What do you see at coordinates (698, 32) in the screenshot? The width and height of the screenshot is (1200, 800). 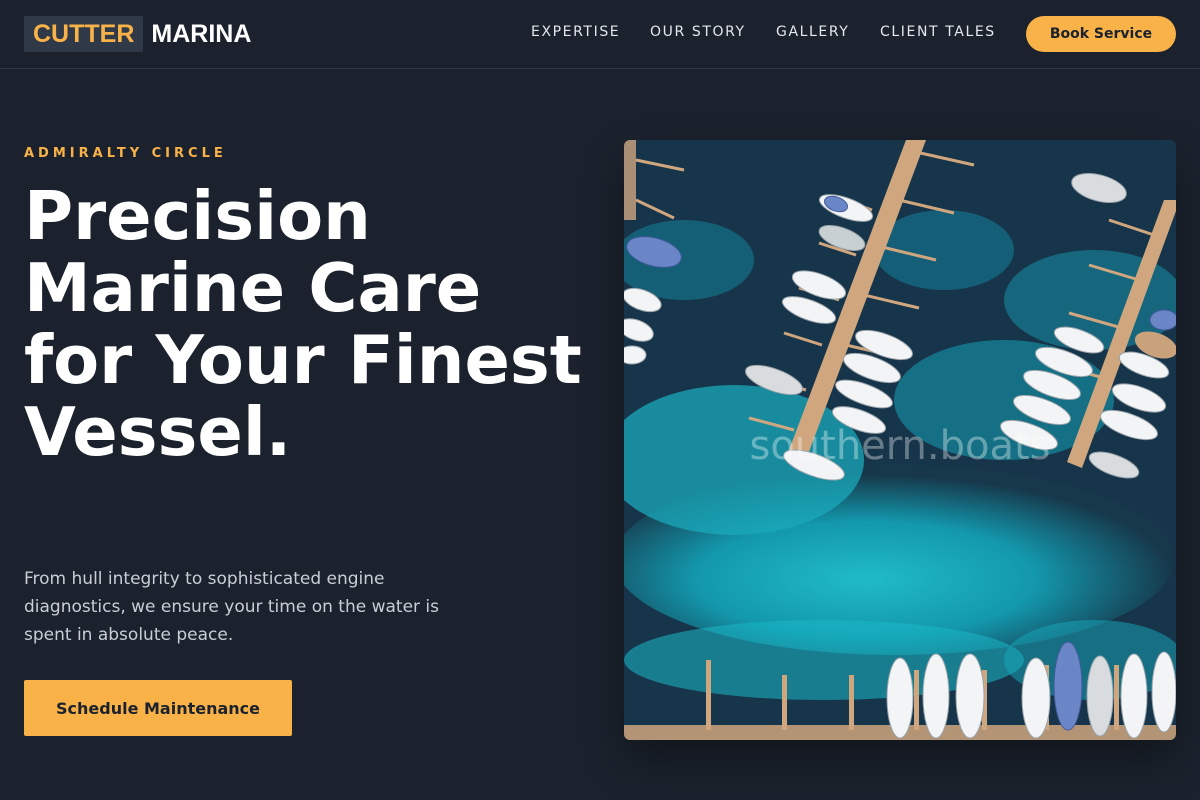 I see `nav-our-story: OUR STORY` at bounding box center [698, 32].